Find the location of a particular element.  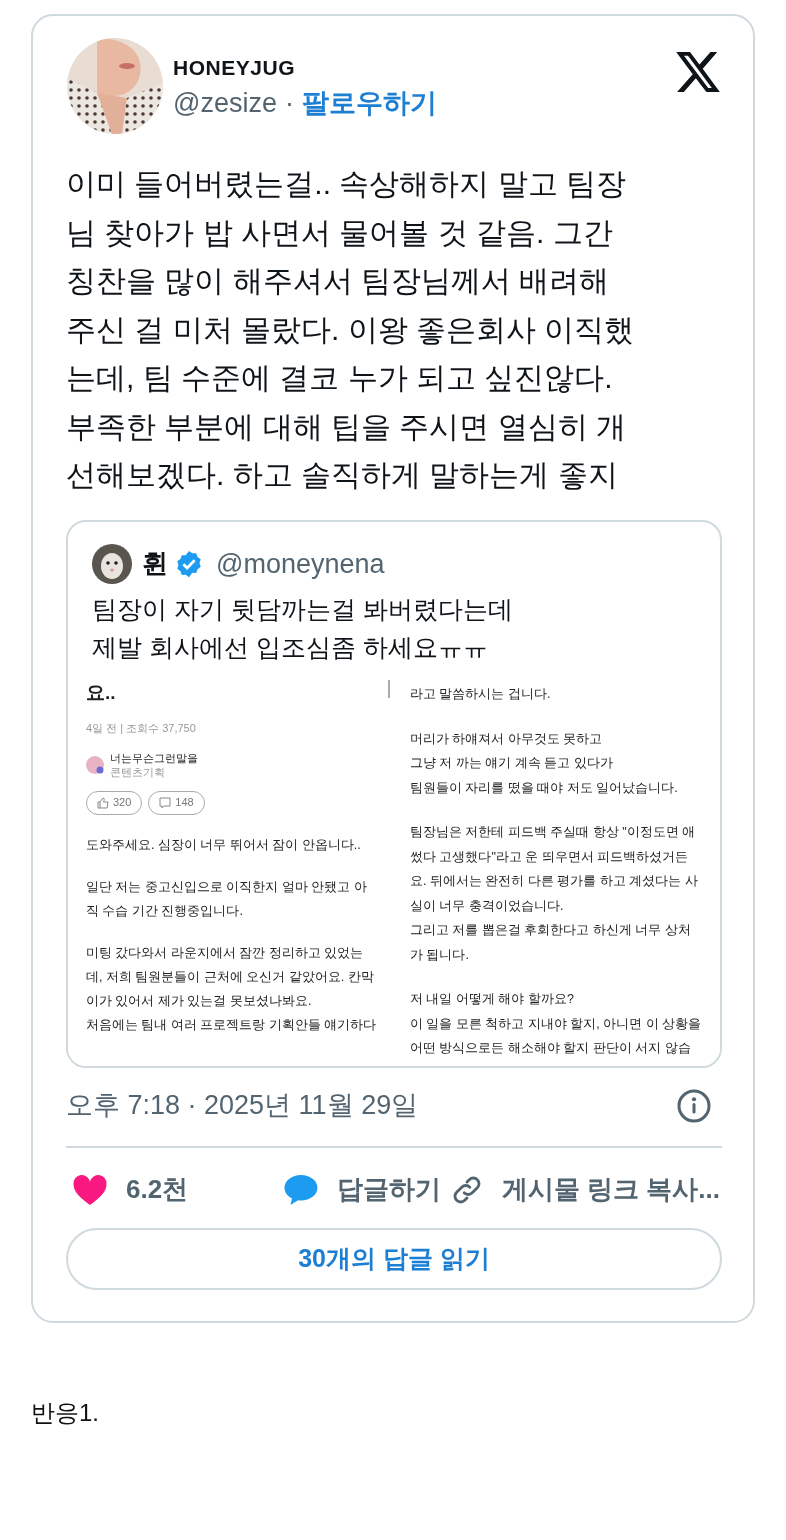

reply-button: 답글하기 is located at coordinates (366, 1189).